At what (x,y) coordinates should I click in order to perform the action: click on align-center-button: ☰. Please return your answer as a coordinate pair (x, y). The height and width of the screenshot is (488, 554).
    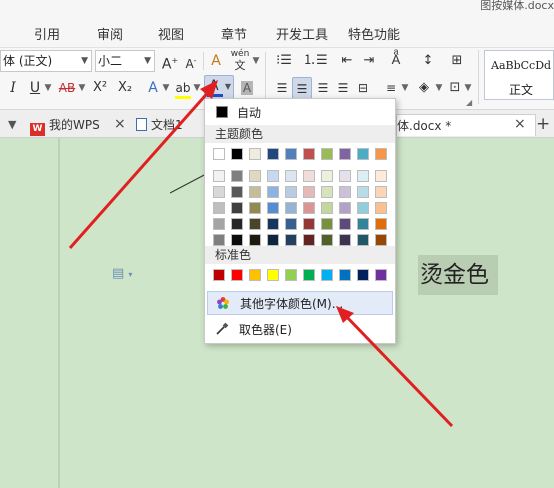
    Looking at the image, I should click on (302, 88).